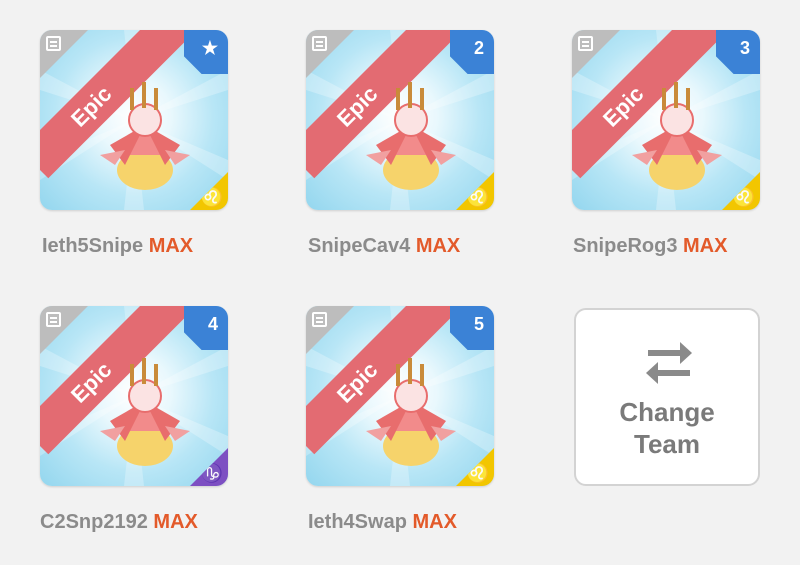 Image resolution: width=800 pixels, height=565 pixels. Describe the element at coordinates (94, 522) in the screenshot. I see `monster-name: C2Snp2192` at that location.